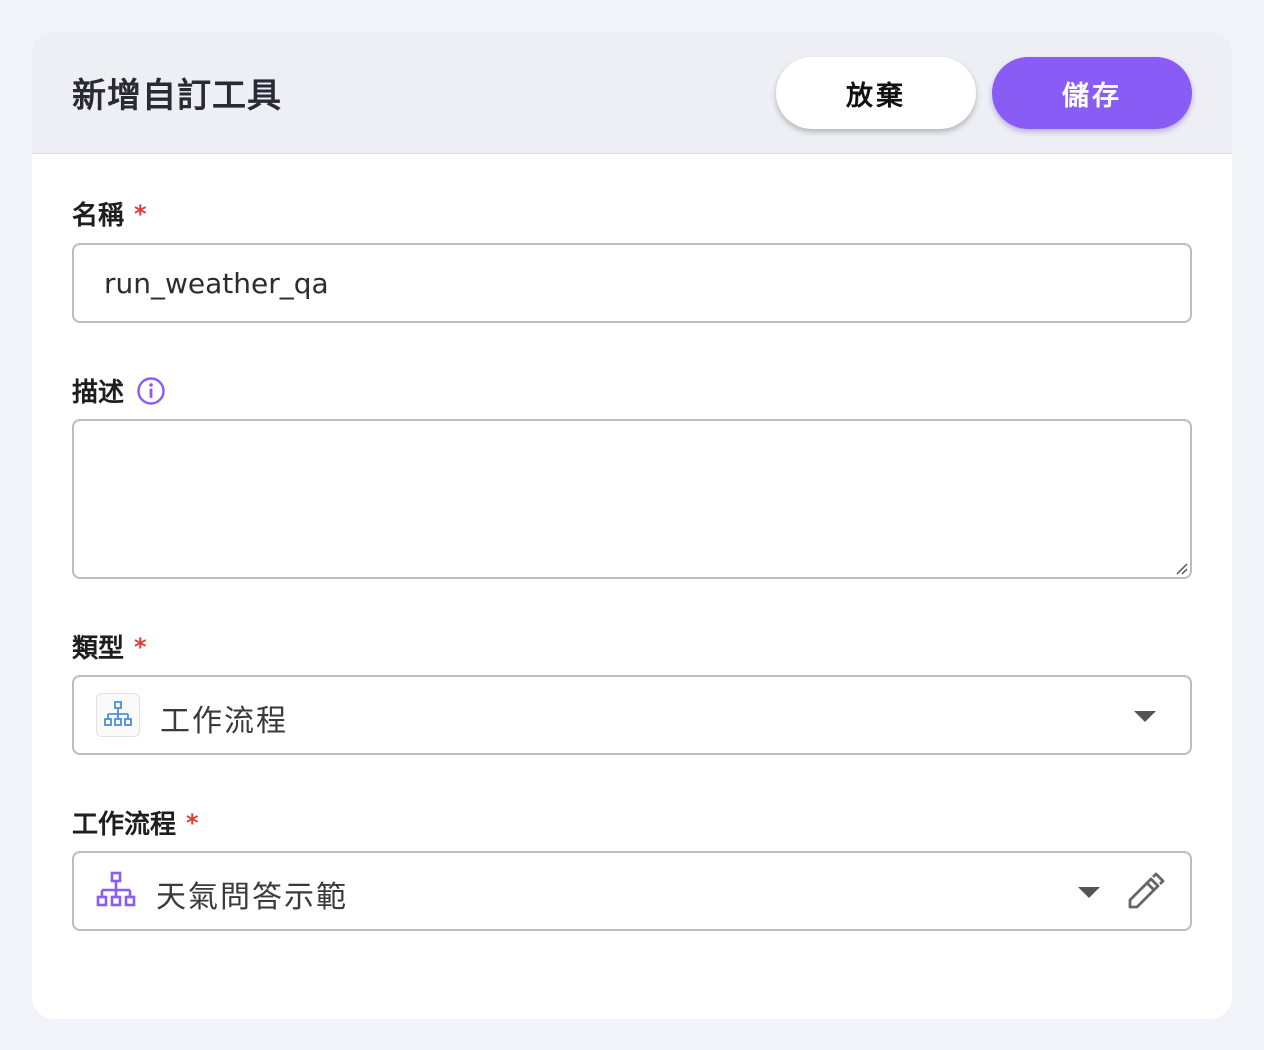 This screenshot has width=1264, height=1050. Describe the element at coordinates (252, 897) in the screenshot. I see `workflow-select-value: 天氣問答示範` at that location.